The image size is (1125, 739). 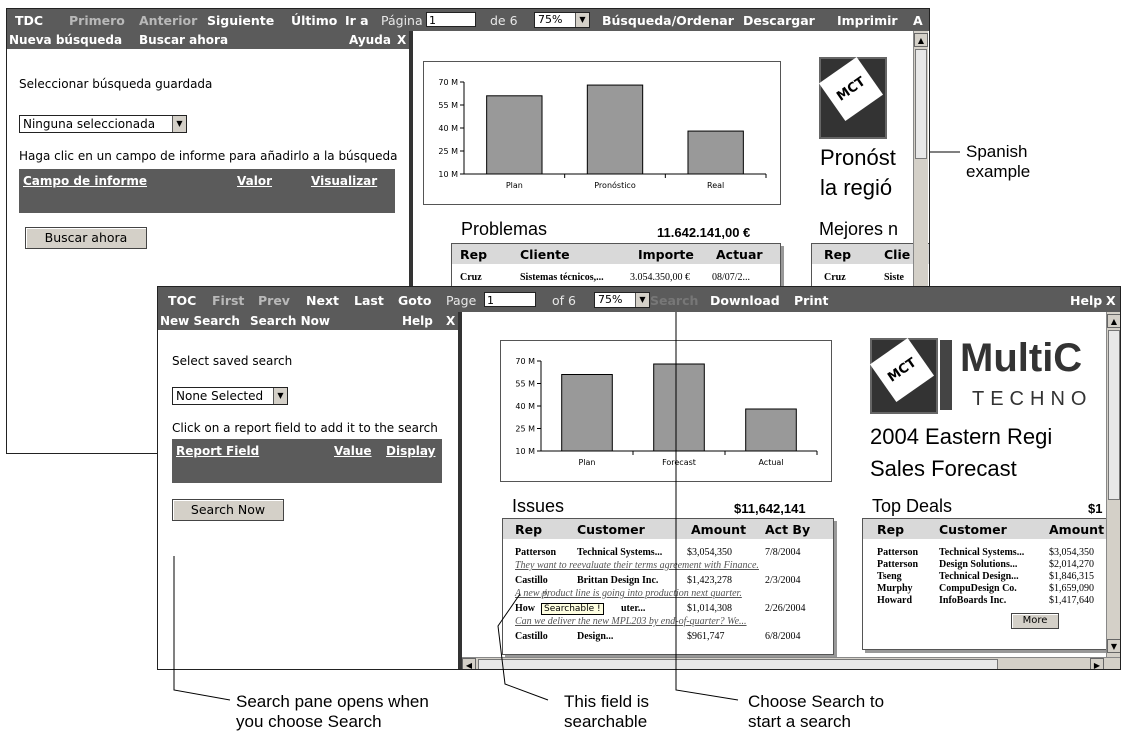 I want to click on last-button: Last, so click(x=369, y=300).